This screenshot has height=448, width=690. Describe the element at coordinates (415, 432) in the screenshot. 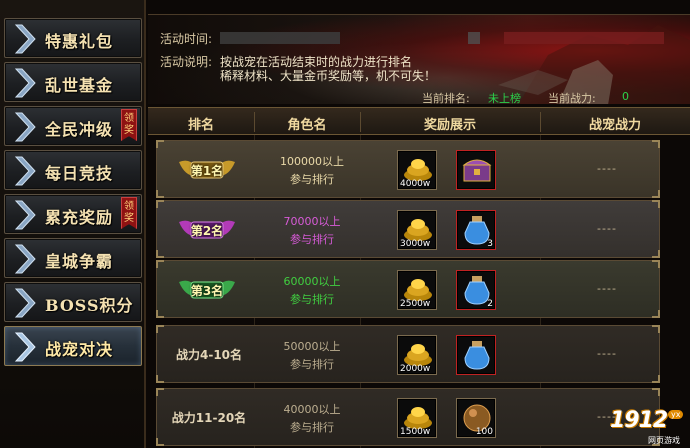

I see `reward-gold-amount: 1500w` at that location.